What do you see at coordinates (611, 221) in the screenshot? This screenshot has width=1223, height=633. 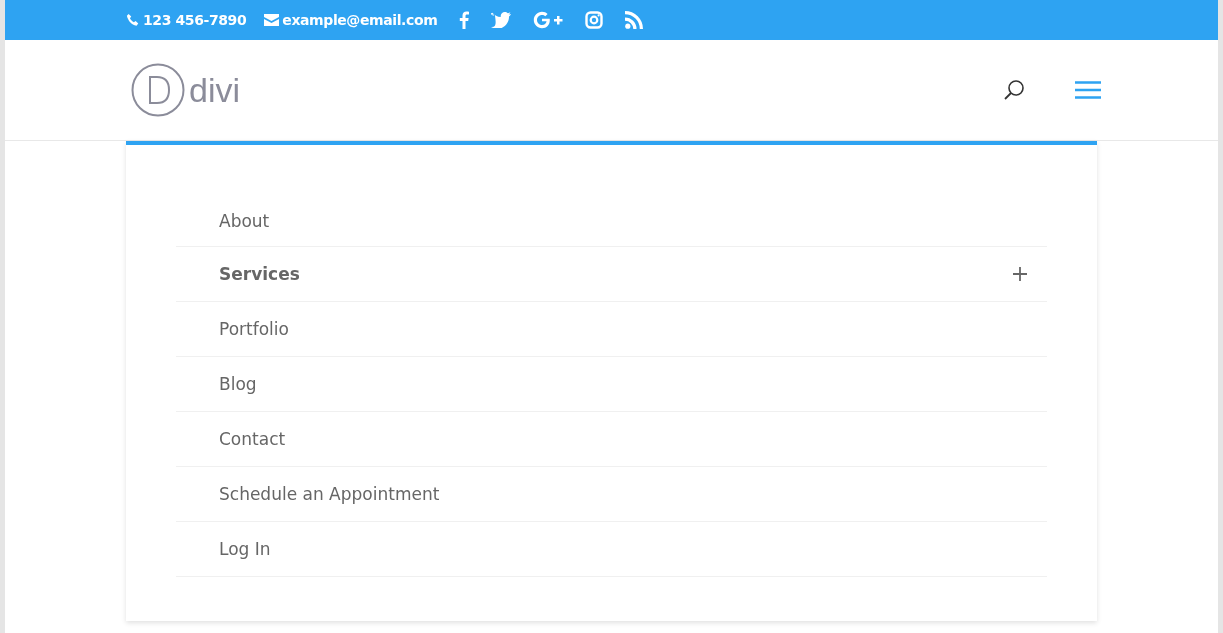 I see `menu-item: About` at bounding box center [611, 221].